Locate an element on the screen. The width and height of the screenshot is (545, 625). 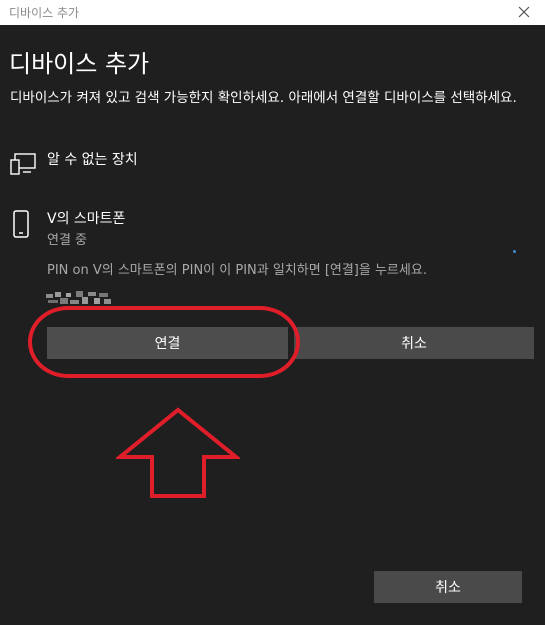
device-phone-status: 연결 중 is located at coordinates (67, 240).